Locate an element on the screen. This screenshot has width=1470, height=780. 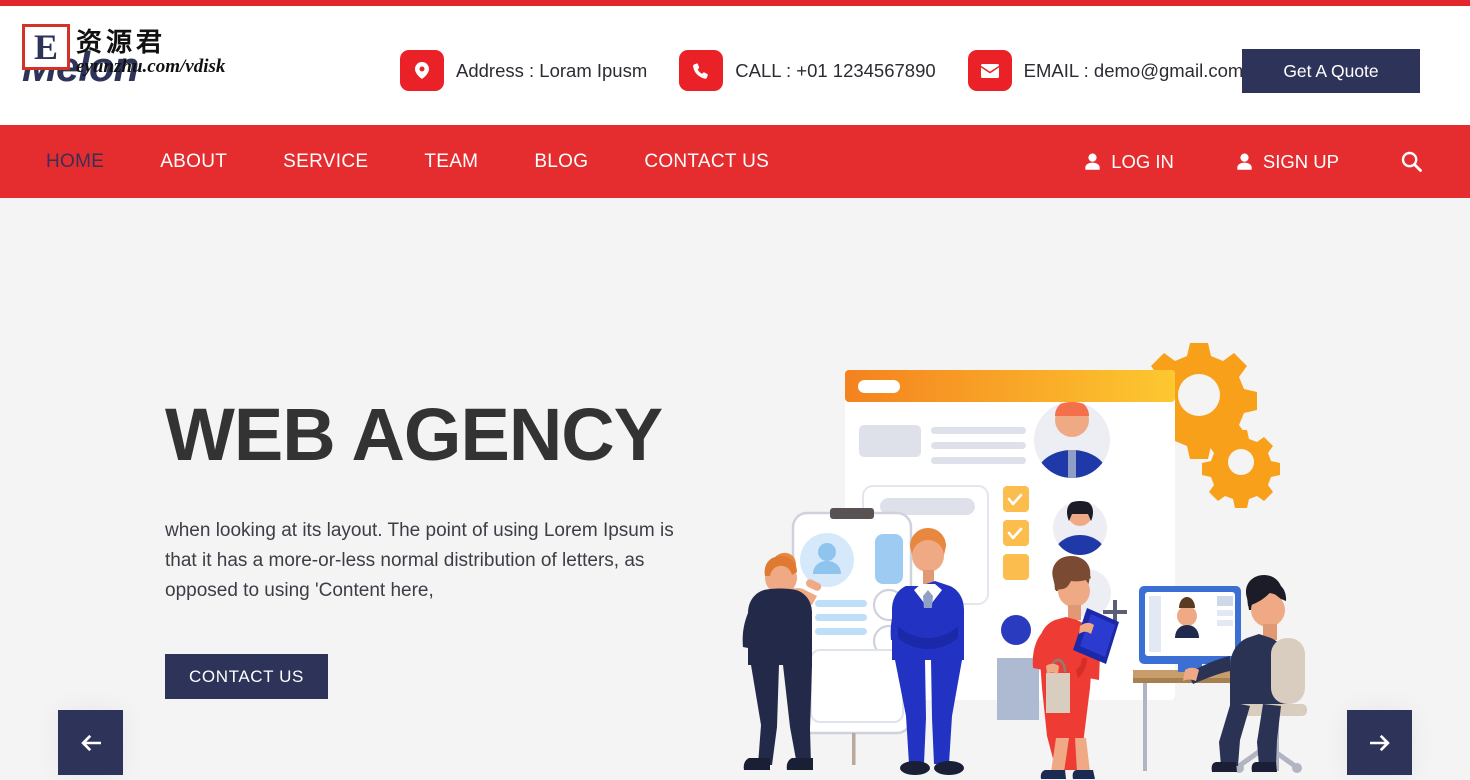
nav-item-team: TEAM is located at coordinates (451, 162).